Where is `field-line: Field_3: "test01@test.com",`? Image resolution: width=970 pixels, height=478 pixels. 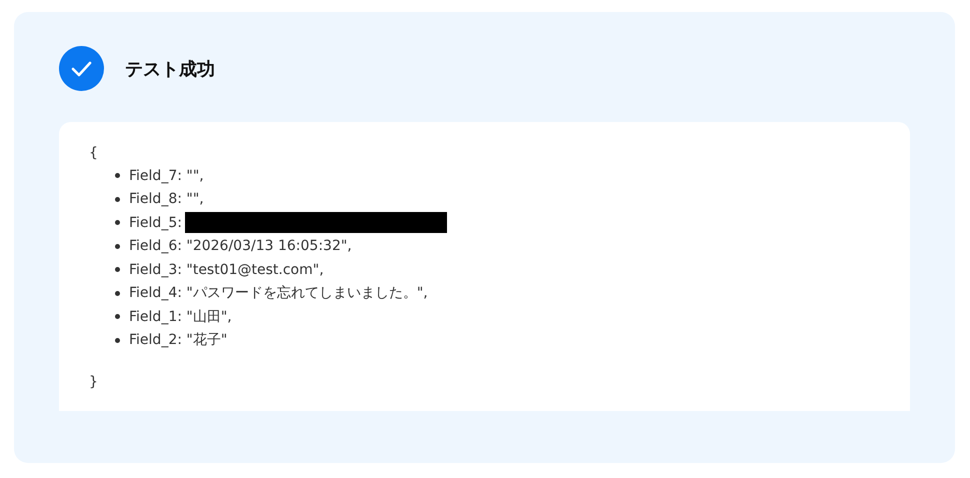
field-line: Field_3: "test01@test.com", is located at coordinates (226, 270).